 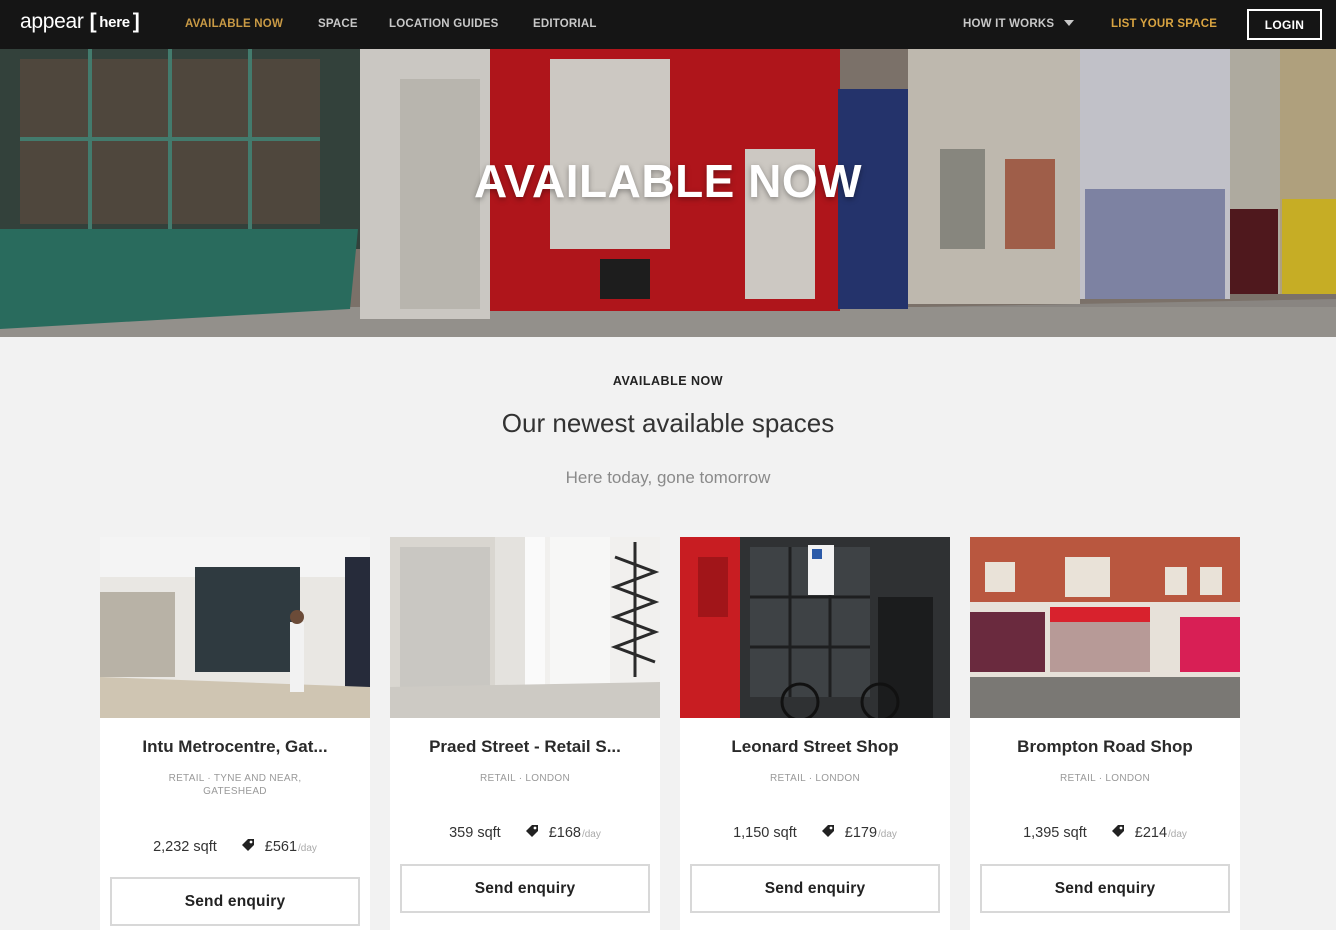 I want to click on listing-price: £168, so click(x=564, y=833).